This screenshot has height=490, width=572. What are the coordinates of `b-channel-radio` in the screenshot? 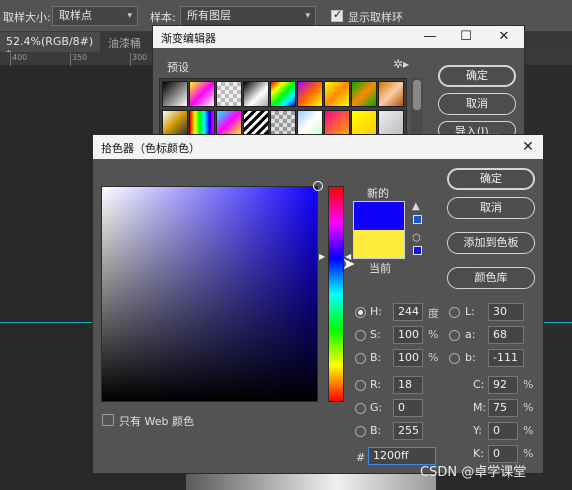 It's located at (454, 358).